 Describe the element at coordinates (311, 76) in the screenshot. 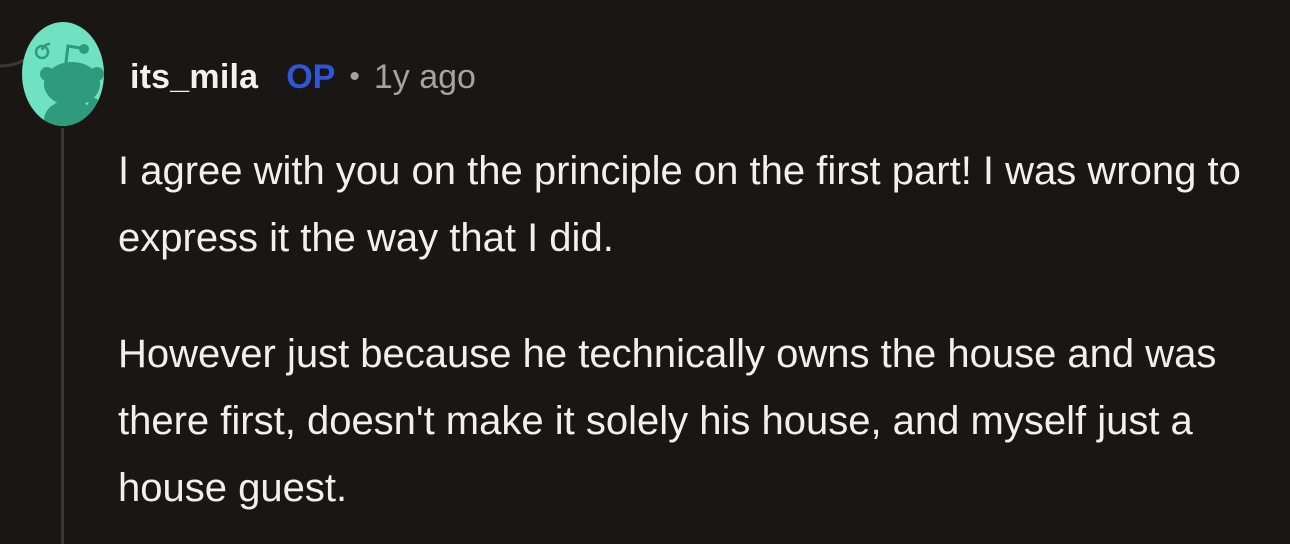

I see `op-badge: OP` at that location.